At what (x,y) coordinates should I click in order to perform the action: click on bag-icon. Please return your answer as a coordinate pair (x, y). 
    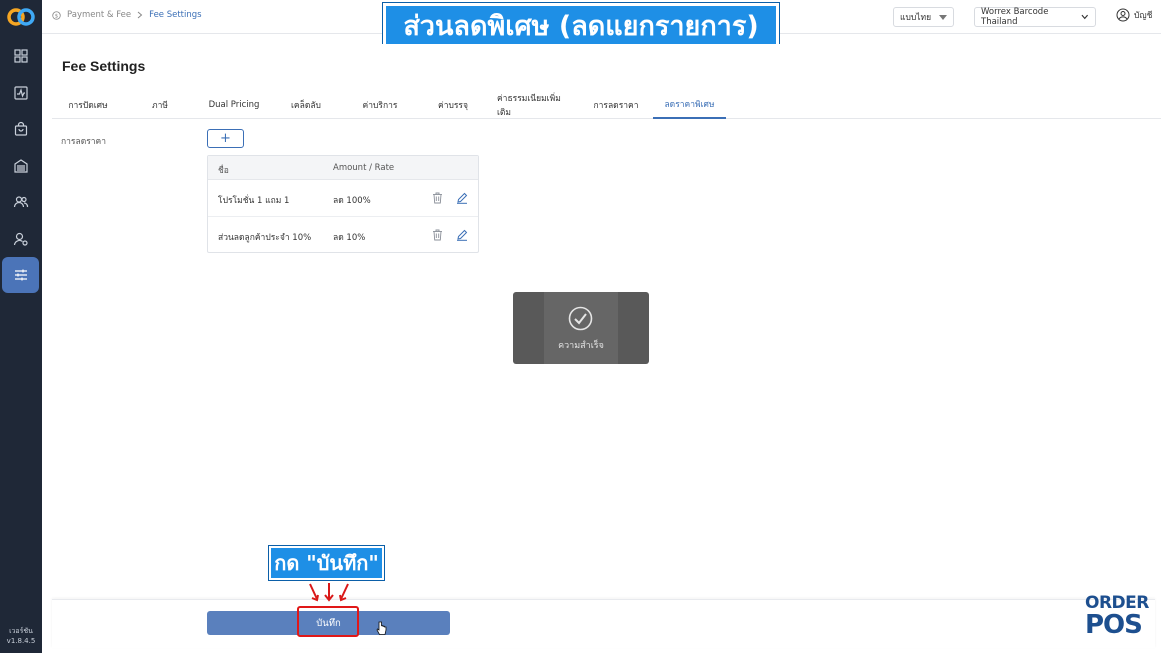
    Looking at the image, I should click on (20, 128).